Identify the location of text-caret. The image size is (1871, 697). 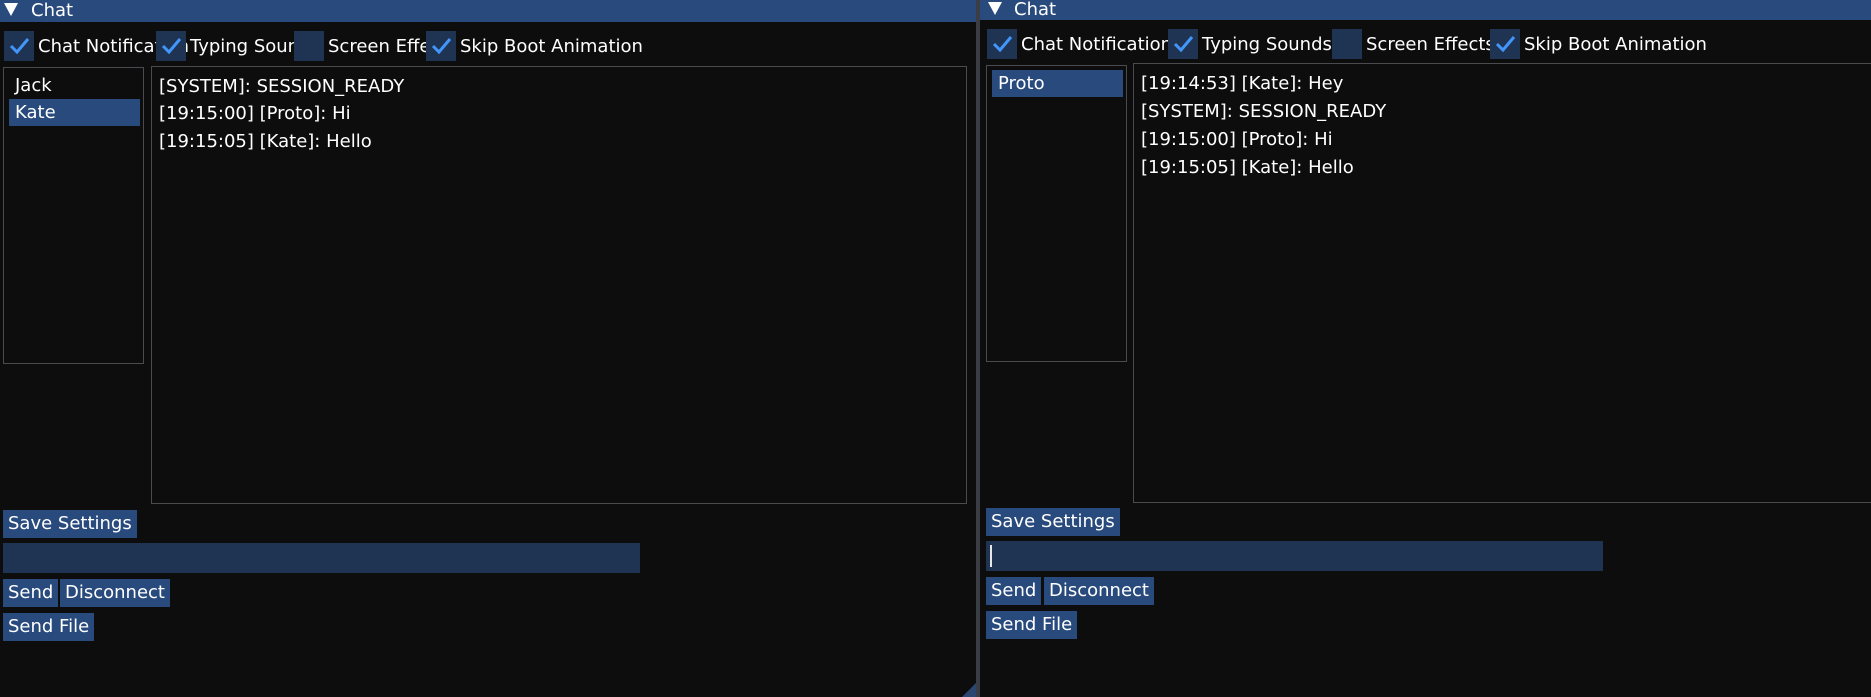
(991, 556).